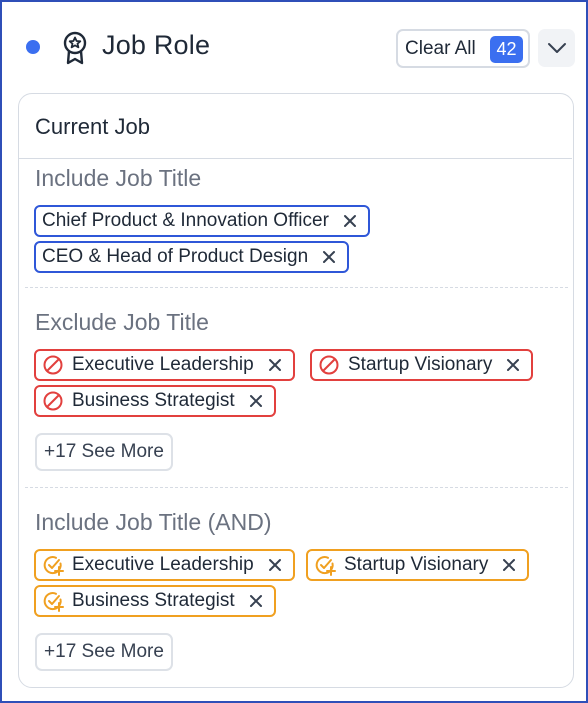  I want to click on chevron-down-icon, so click(556, 48).